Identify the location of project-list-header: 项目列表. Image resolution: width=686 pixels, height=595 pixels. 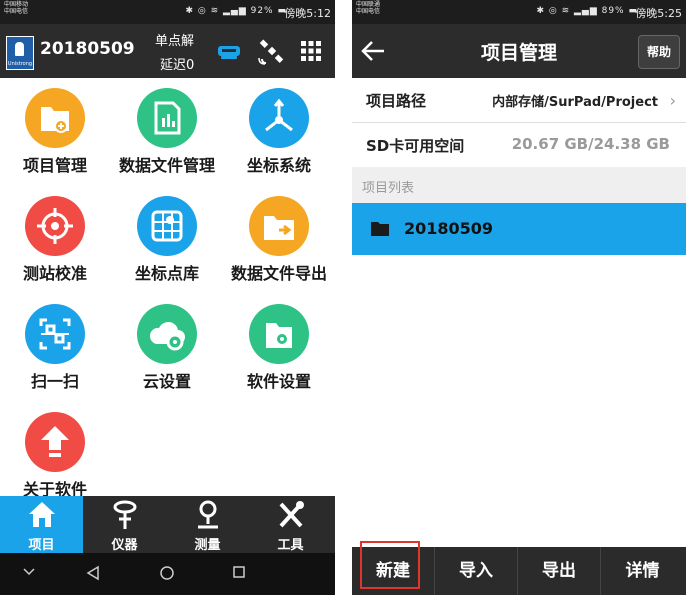
(519, 185).